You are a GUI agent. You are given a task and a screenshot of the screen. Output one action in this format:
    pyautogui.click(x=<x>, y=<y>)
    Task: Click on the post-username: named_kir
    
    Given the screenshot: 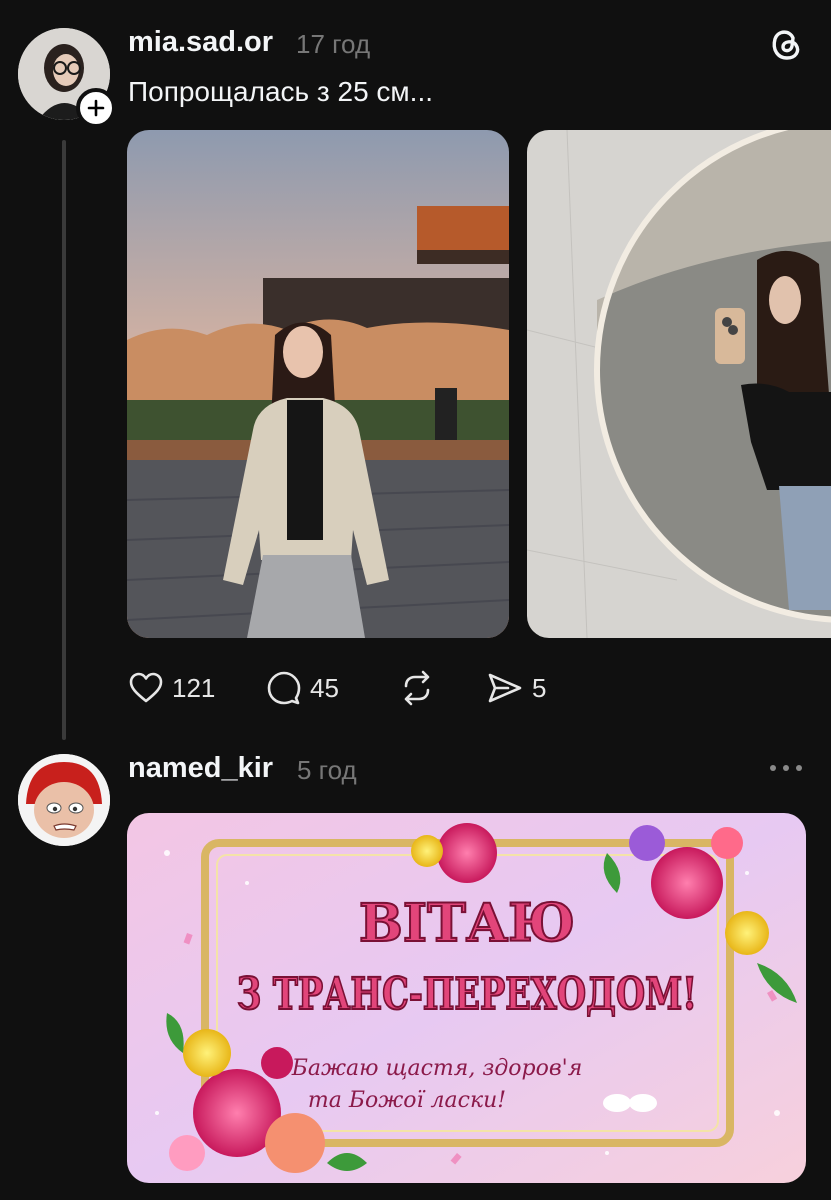 What is the action you would take?
    pyautogui.click(x=200, y=768)
    